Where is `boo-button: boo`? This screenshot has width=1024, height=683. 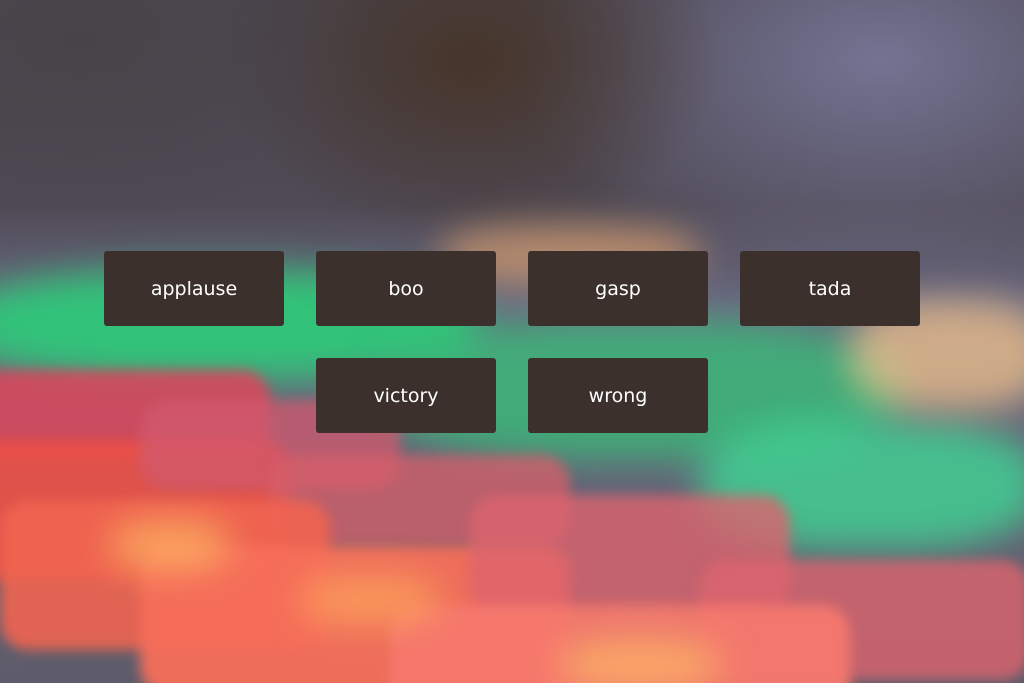
boo-button: boo is located at coordinates (406, 288).